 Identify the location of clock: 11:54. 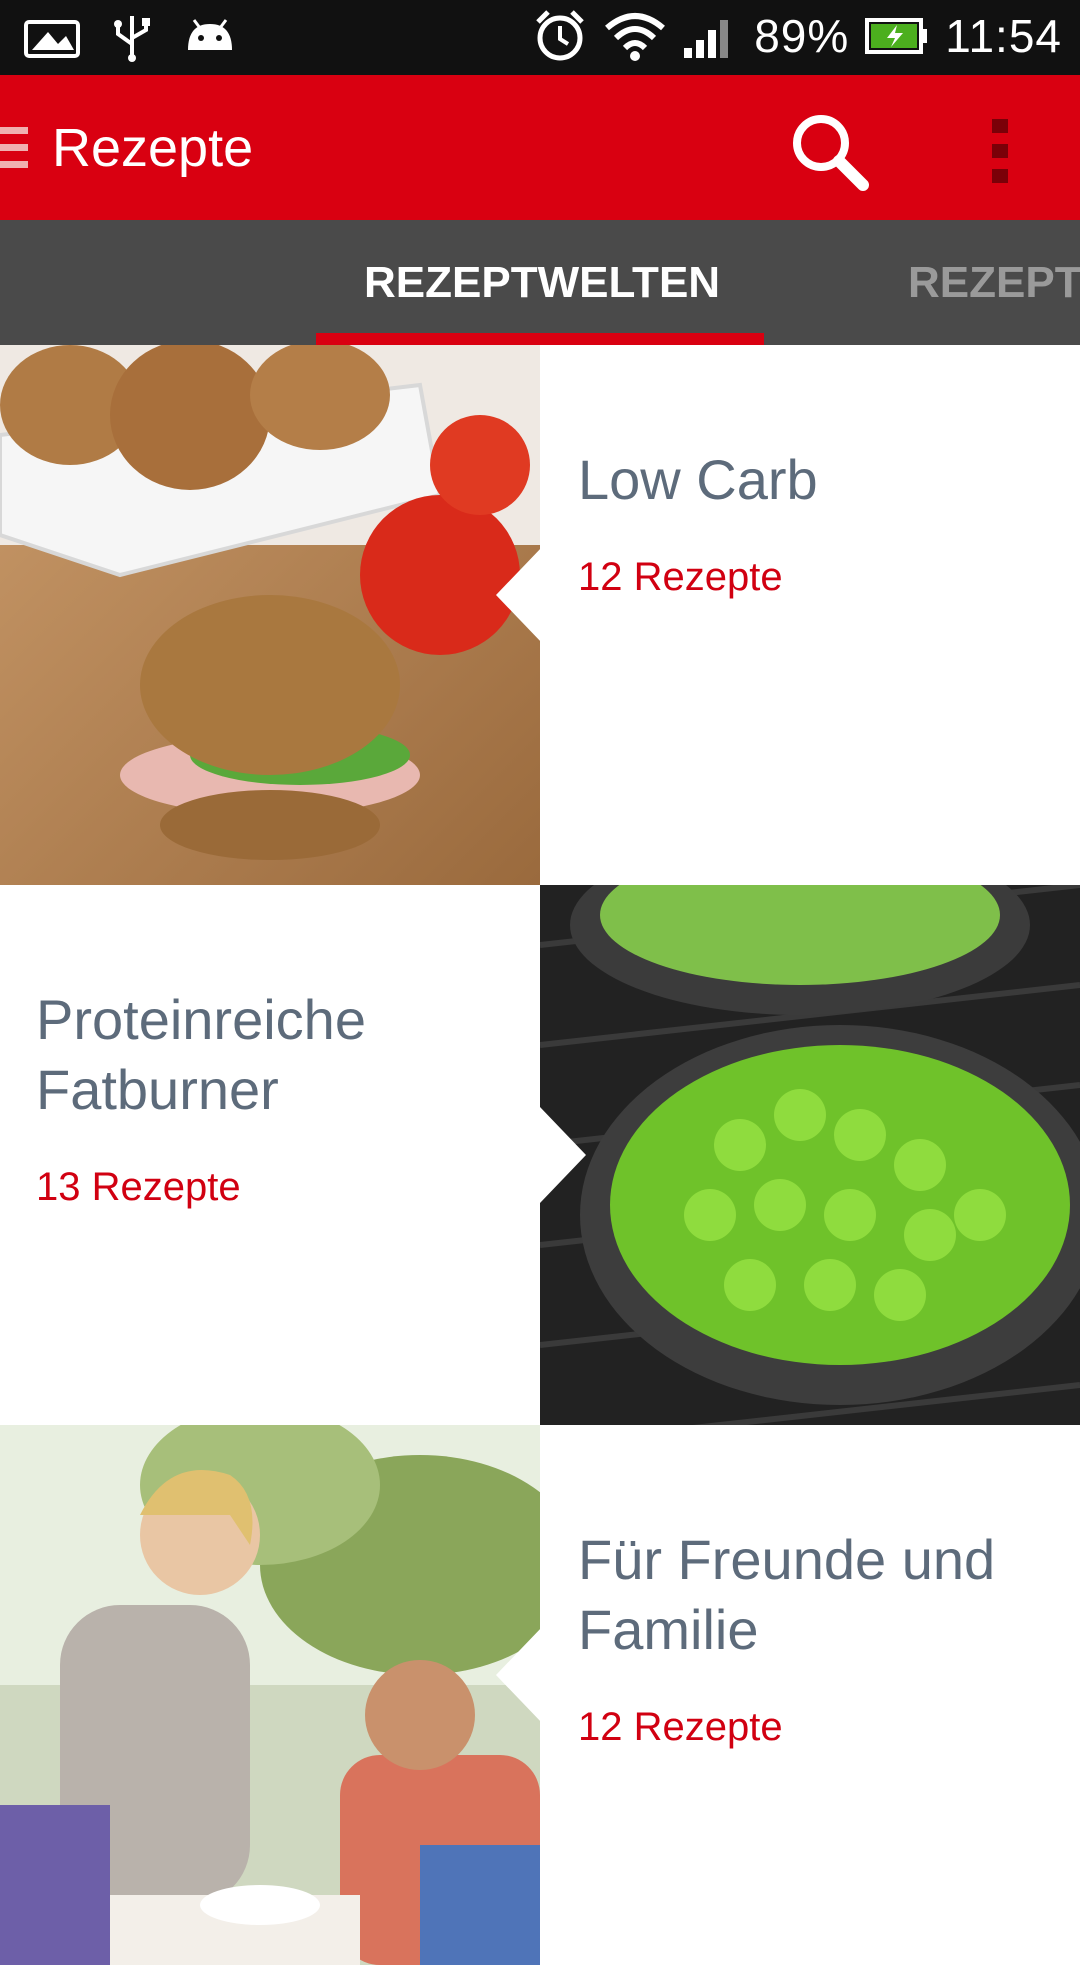
(1003, 36).